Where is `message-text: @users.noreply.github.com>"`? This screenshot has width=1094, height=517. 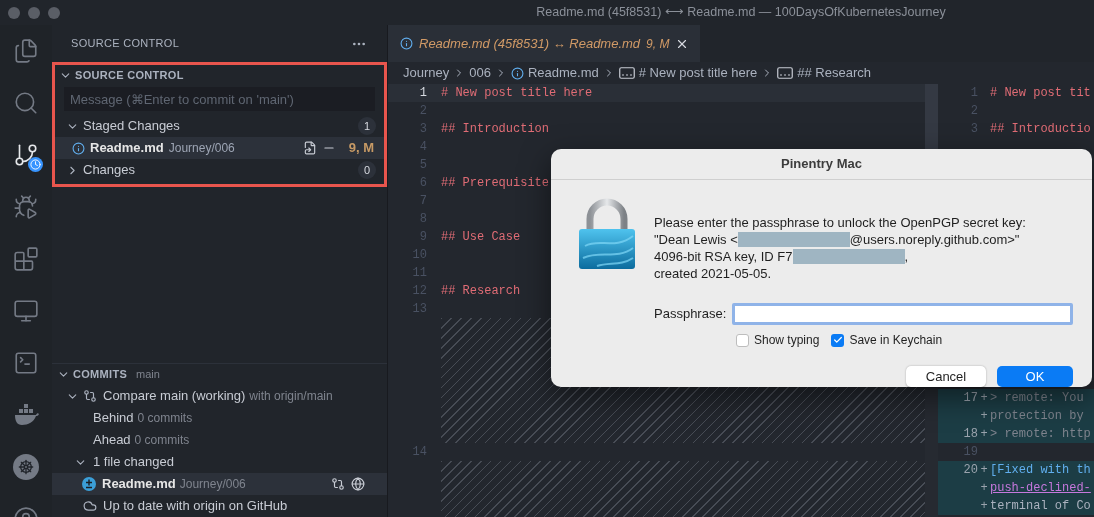
message-text: @users.noreply.github.com>" is located at coordinates (934, 239).